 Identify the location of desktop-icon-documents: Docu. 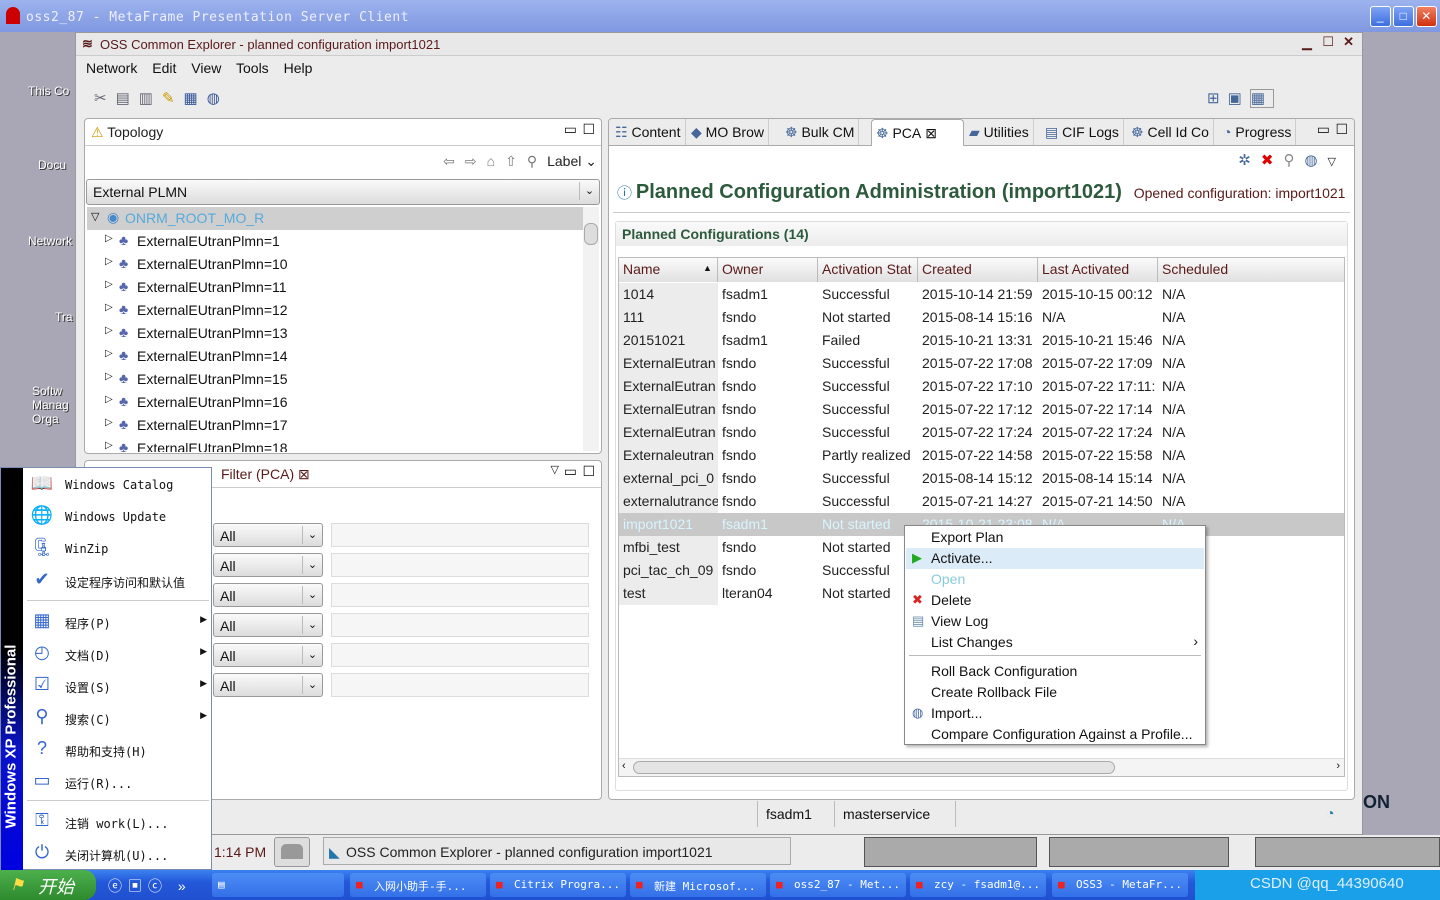
(52, 165).